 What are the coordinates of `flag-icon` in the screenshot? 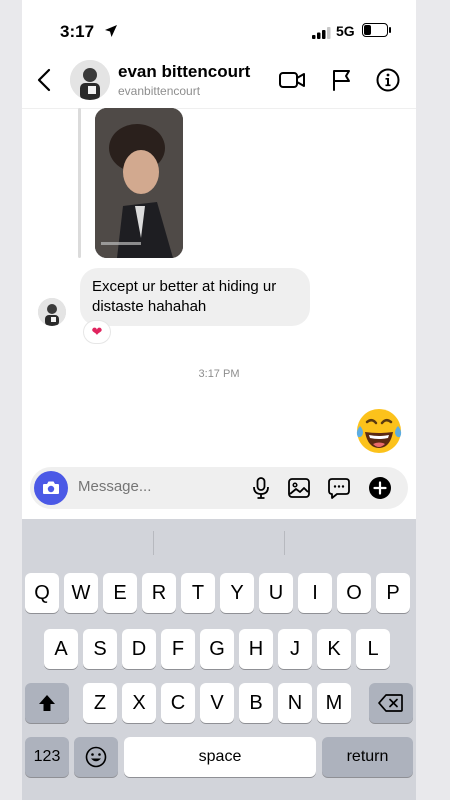 It's located at (342, 82).